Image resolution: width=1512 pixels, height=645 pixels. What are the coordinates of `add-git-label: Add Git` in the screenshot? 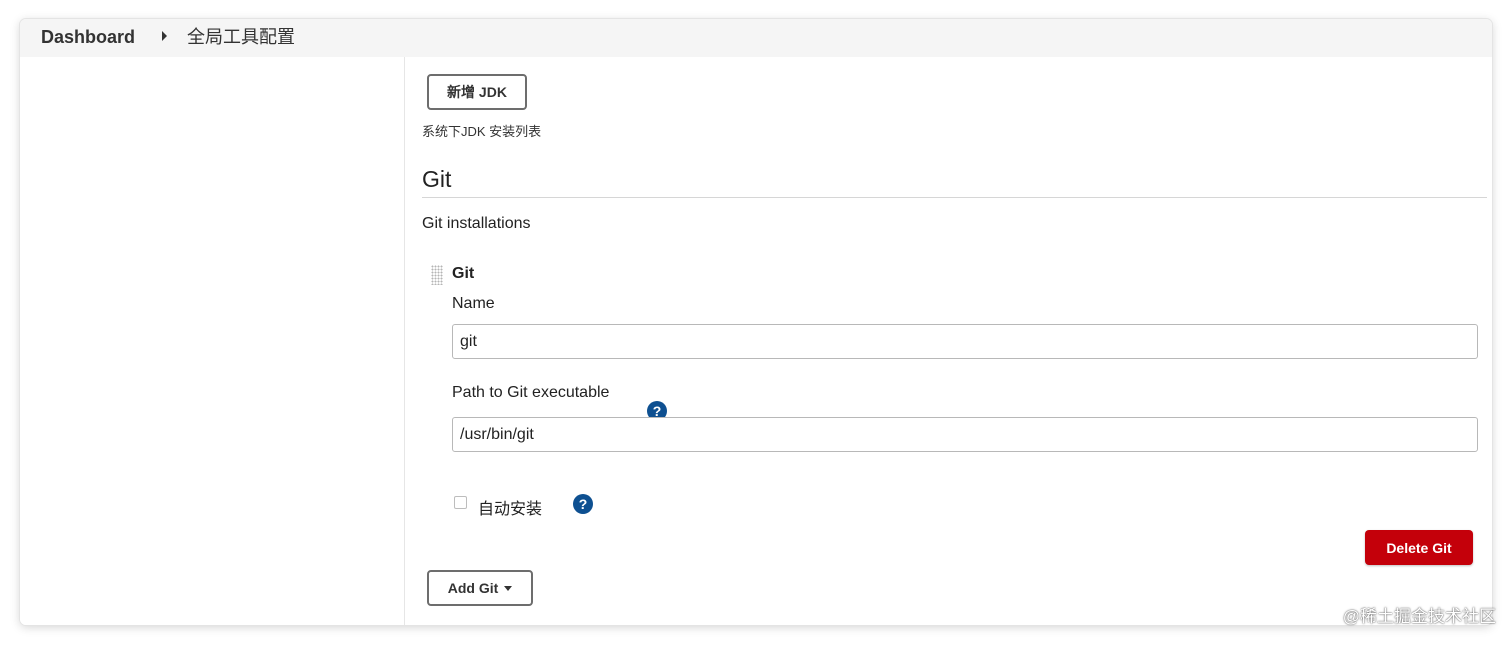 It's located at (473, 588).